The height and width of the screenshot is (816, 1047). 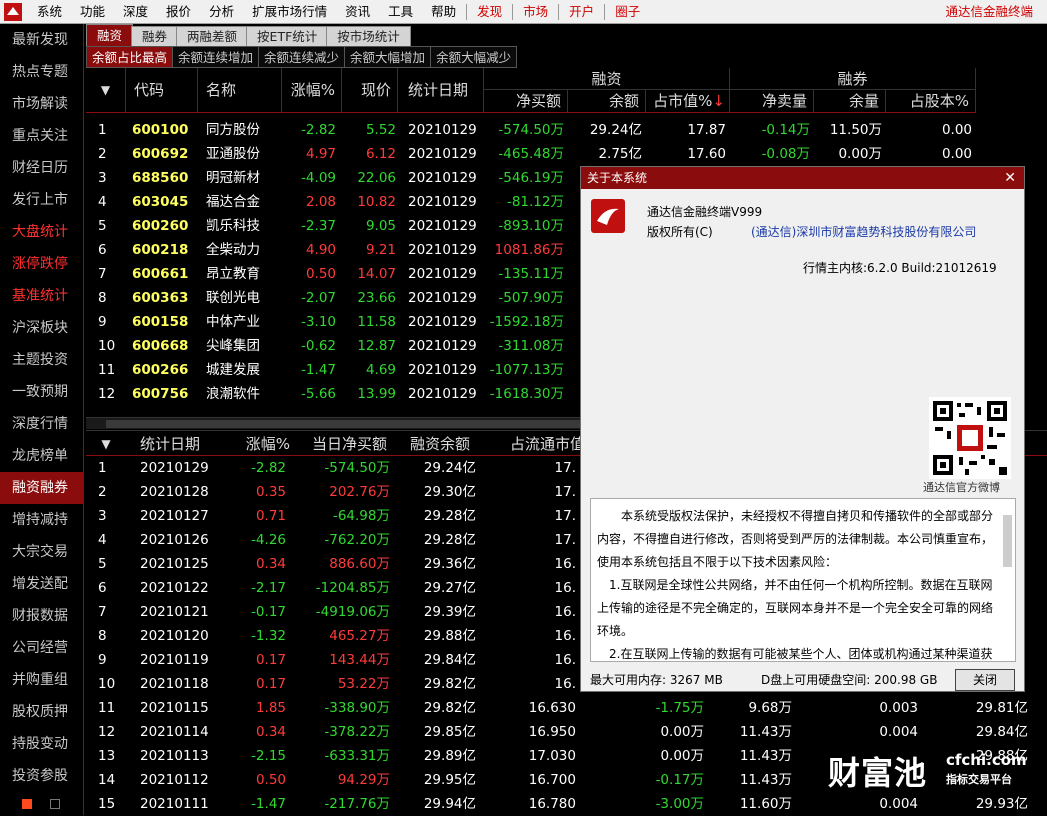 What do you see at coordinates (212, 36) in the screenshot?
I see `category-tab: 两融差额` at bounding box center [212, 36].